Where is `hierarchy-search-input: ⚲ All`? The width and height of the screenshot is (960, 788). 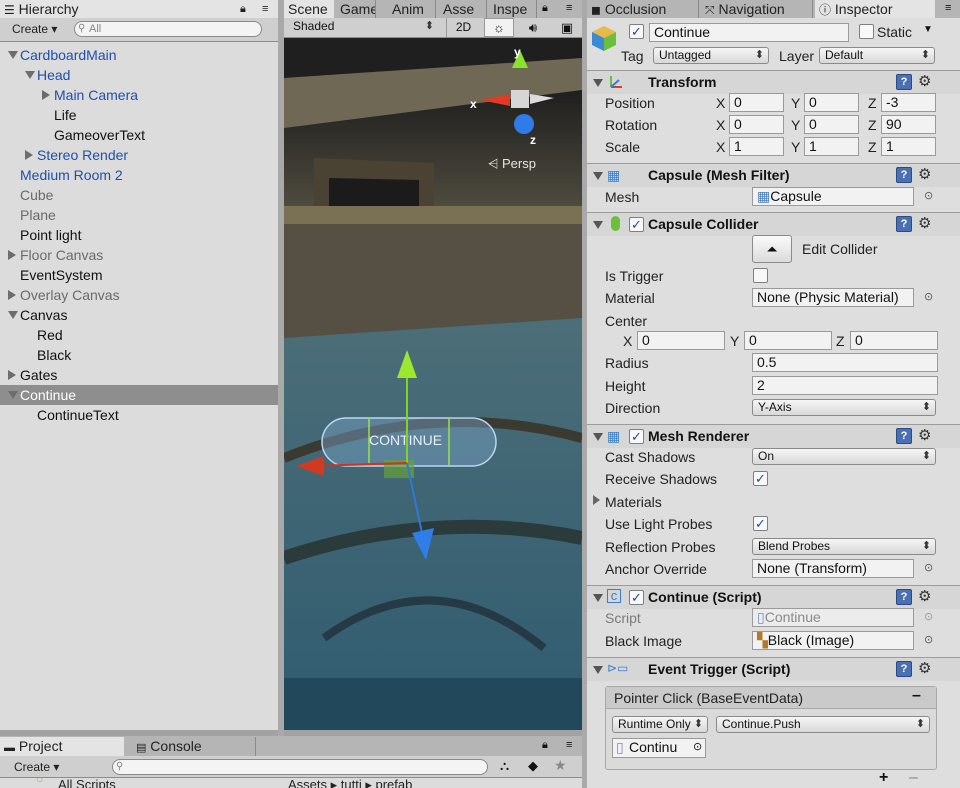
hierarchy-search-input: ⚲ All is located at coordinates (168, 29).